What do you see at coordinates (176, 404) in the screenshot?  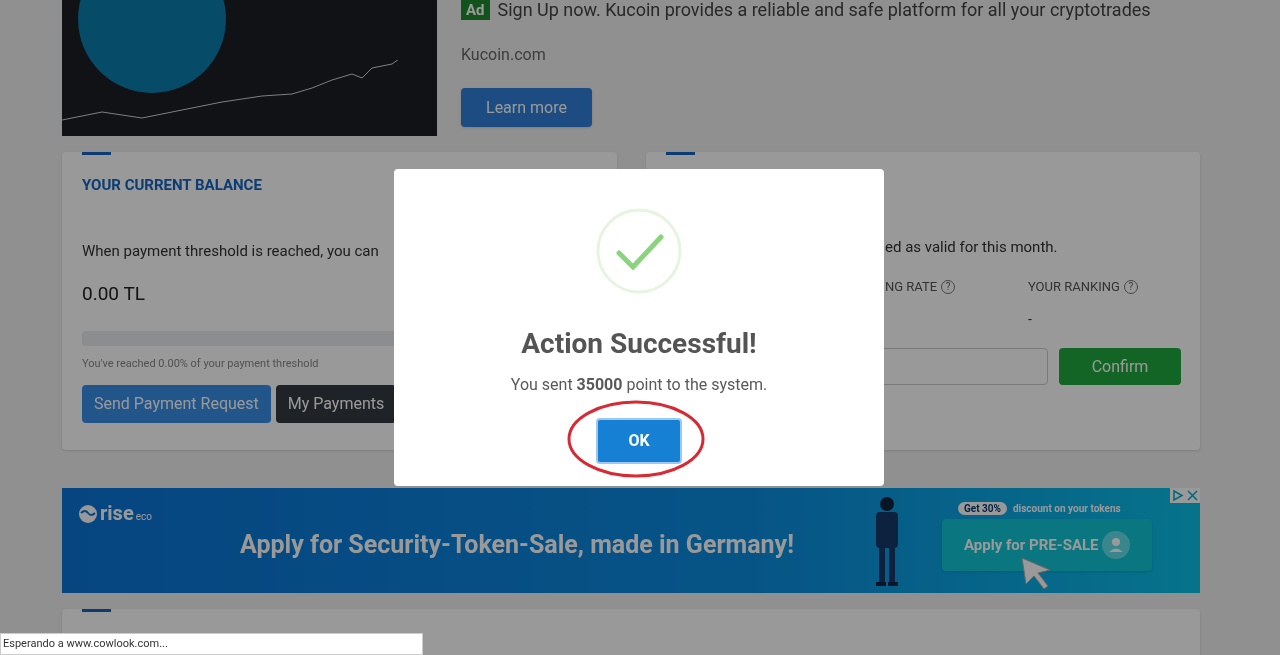 I see `payment-button: Send Payment Request` at bounding box center [176, 404].